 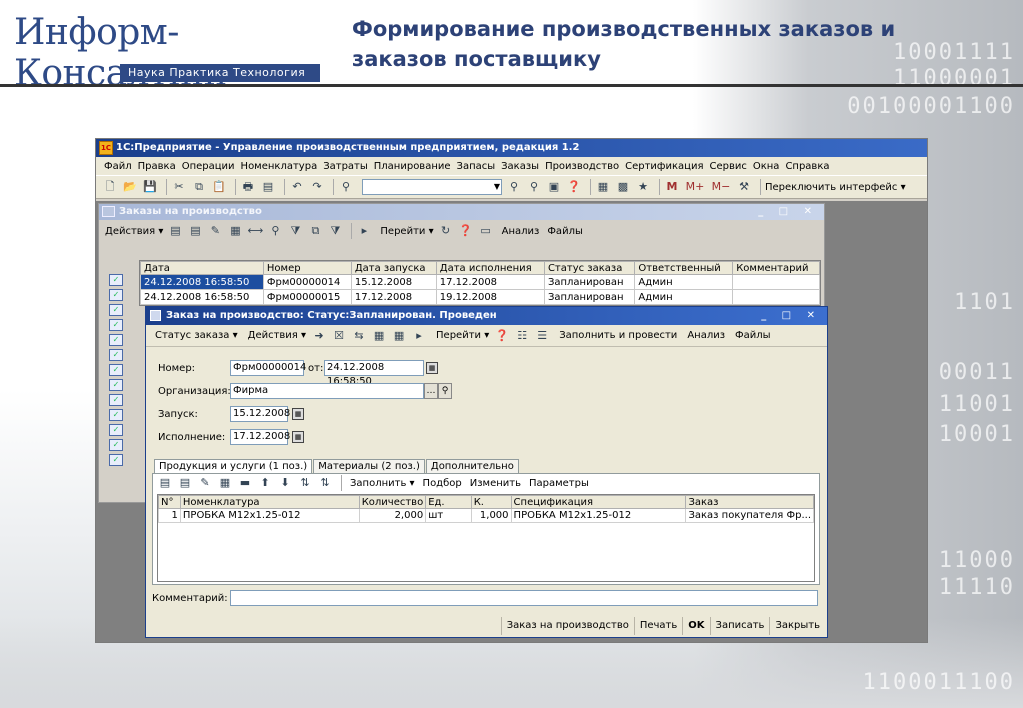 I want to click on tab-materials: Материалы (2 поз.), so click(x=369, y=466).